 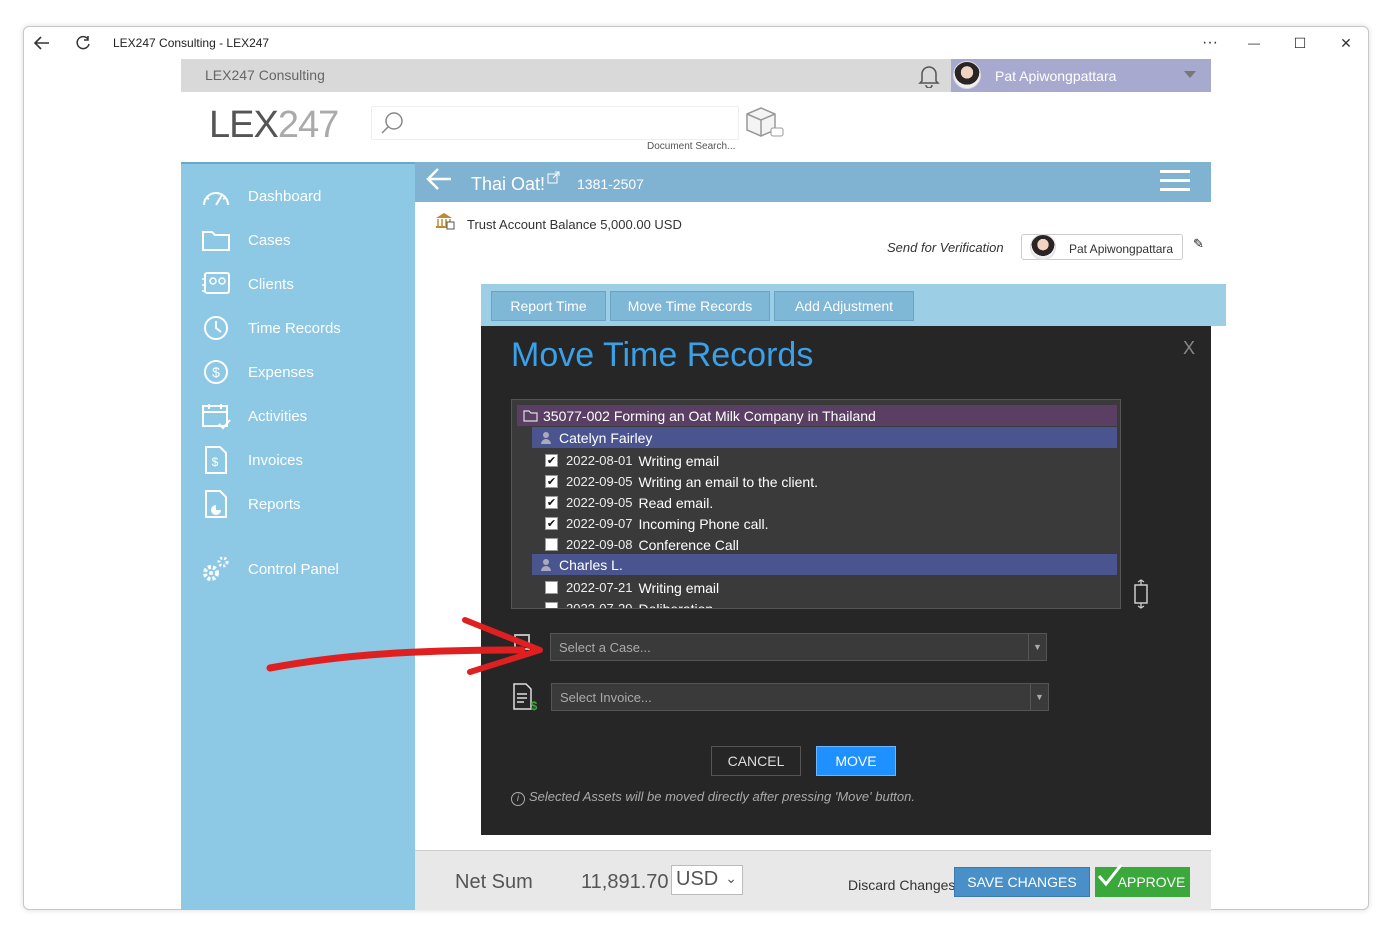 I want to click on discard-changes-link: Discard Changes, so click(x=901, y=885).